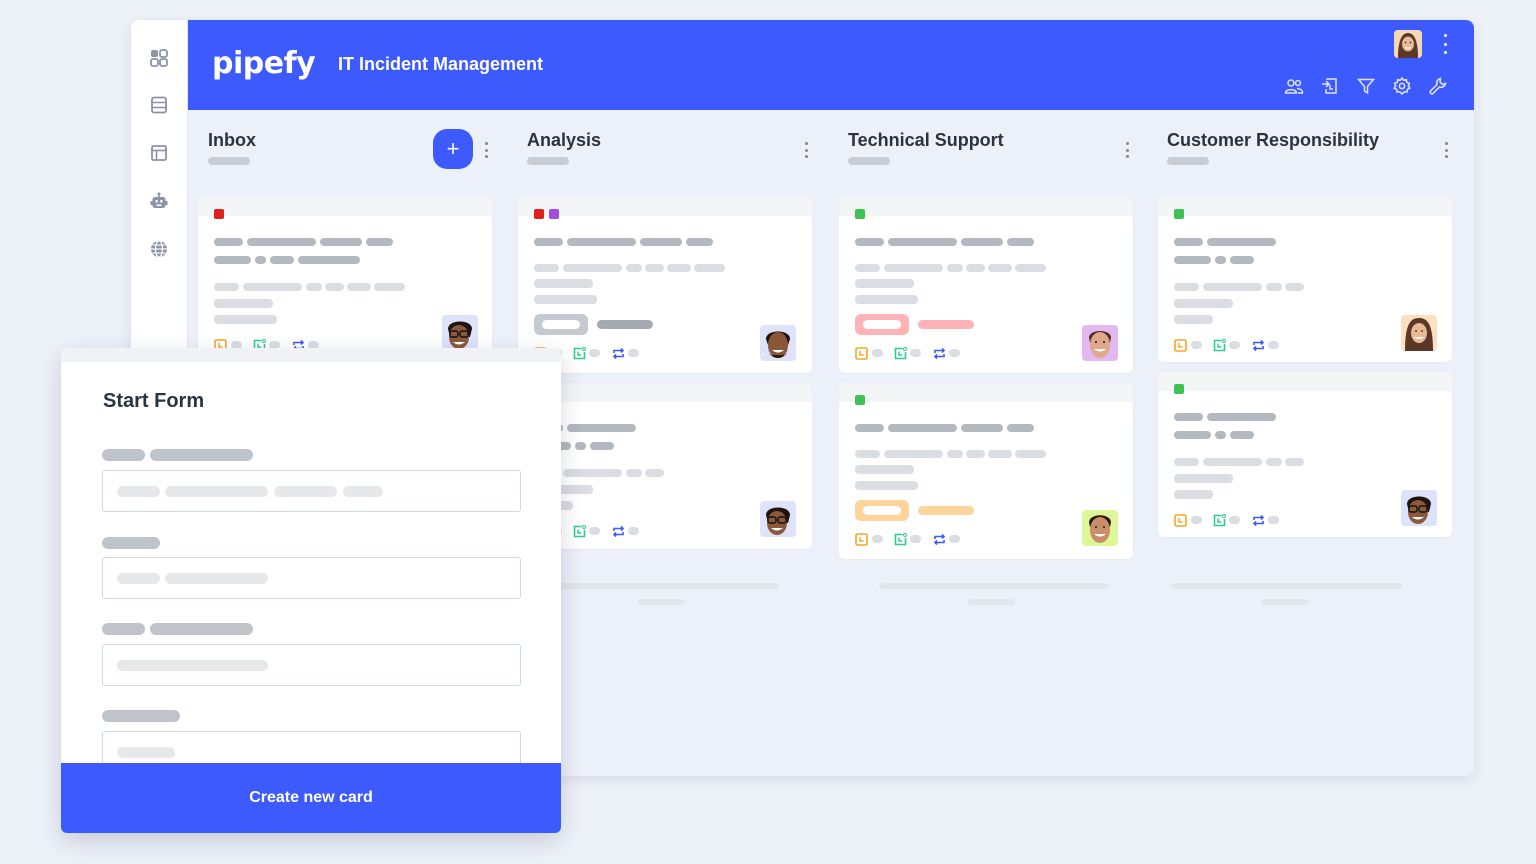  What do you see at coordinates (1294, 86) in the screenshot?
I see `members-icon` at bounding box center [1294, 86].